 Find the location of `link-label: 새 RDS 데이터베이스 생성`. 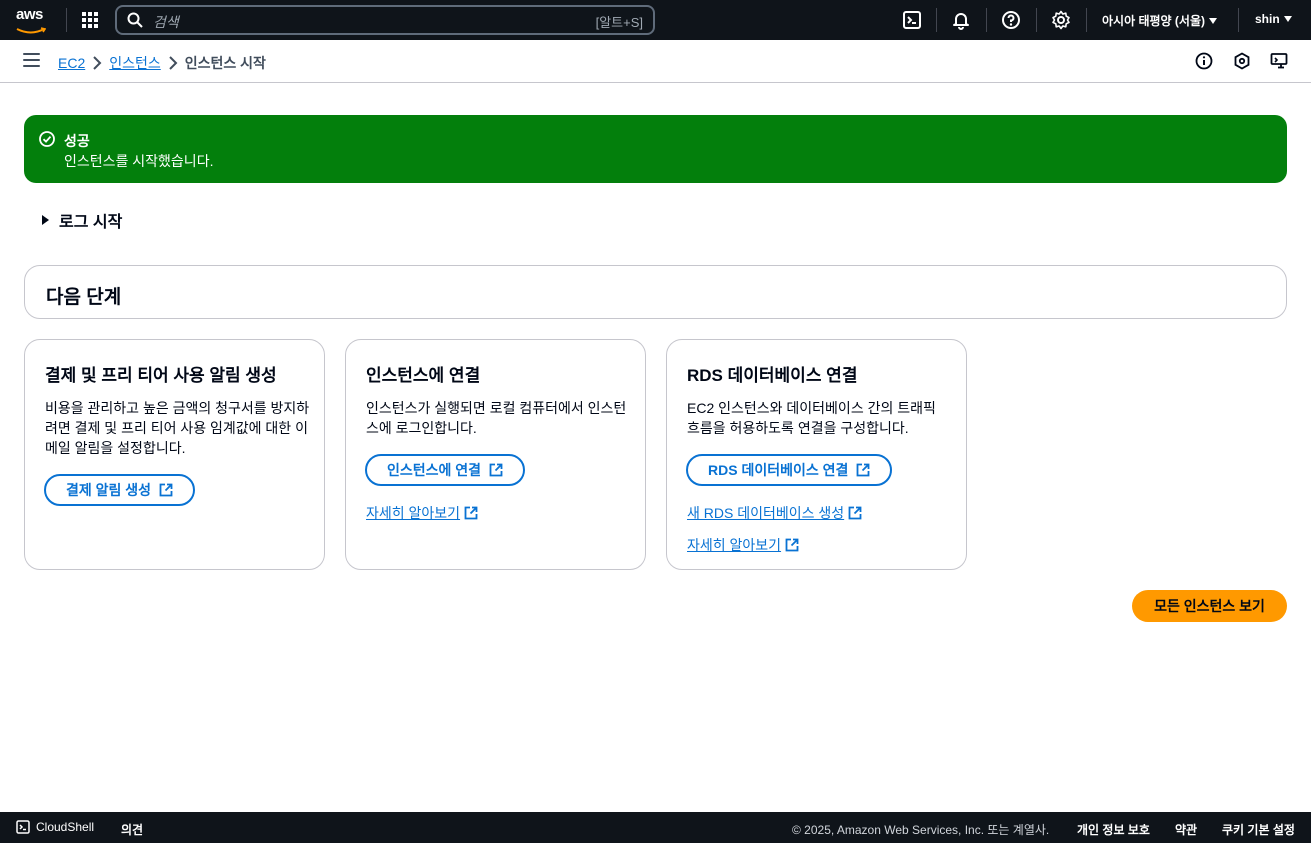

link-label: 새 RDS 데이터베이스 생성 is located at coordinates (766, 513).